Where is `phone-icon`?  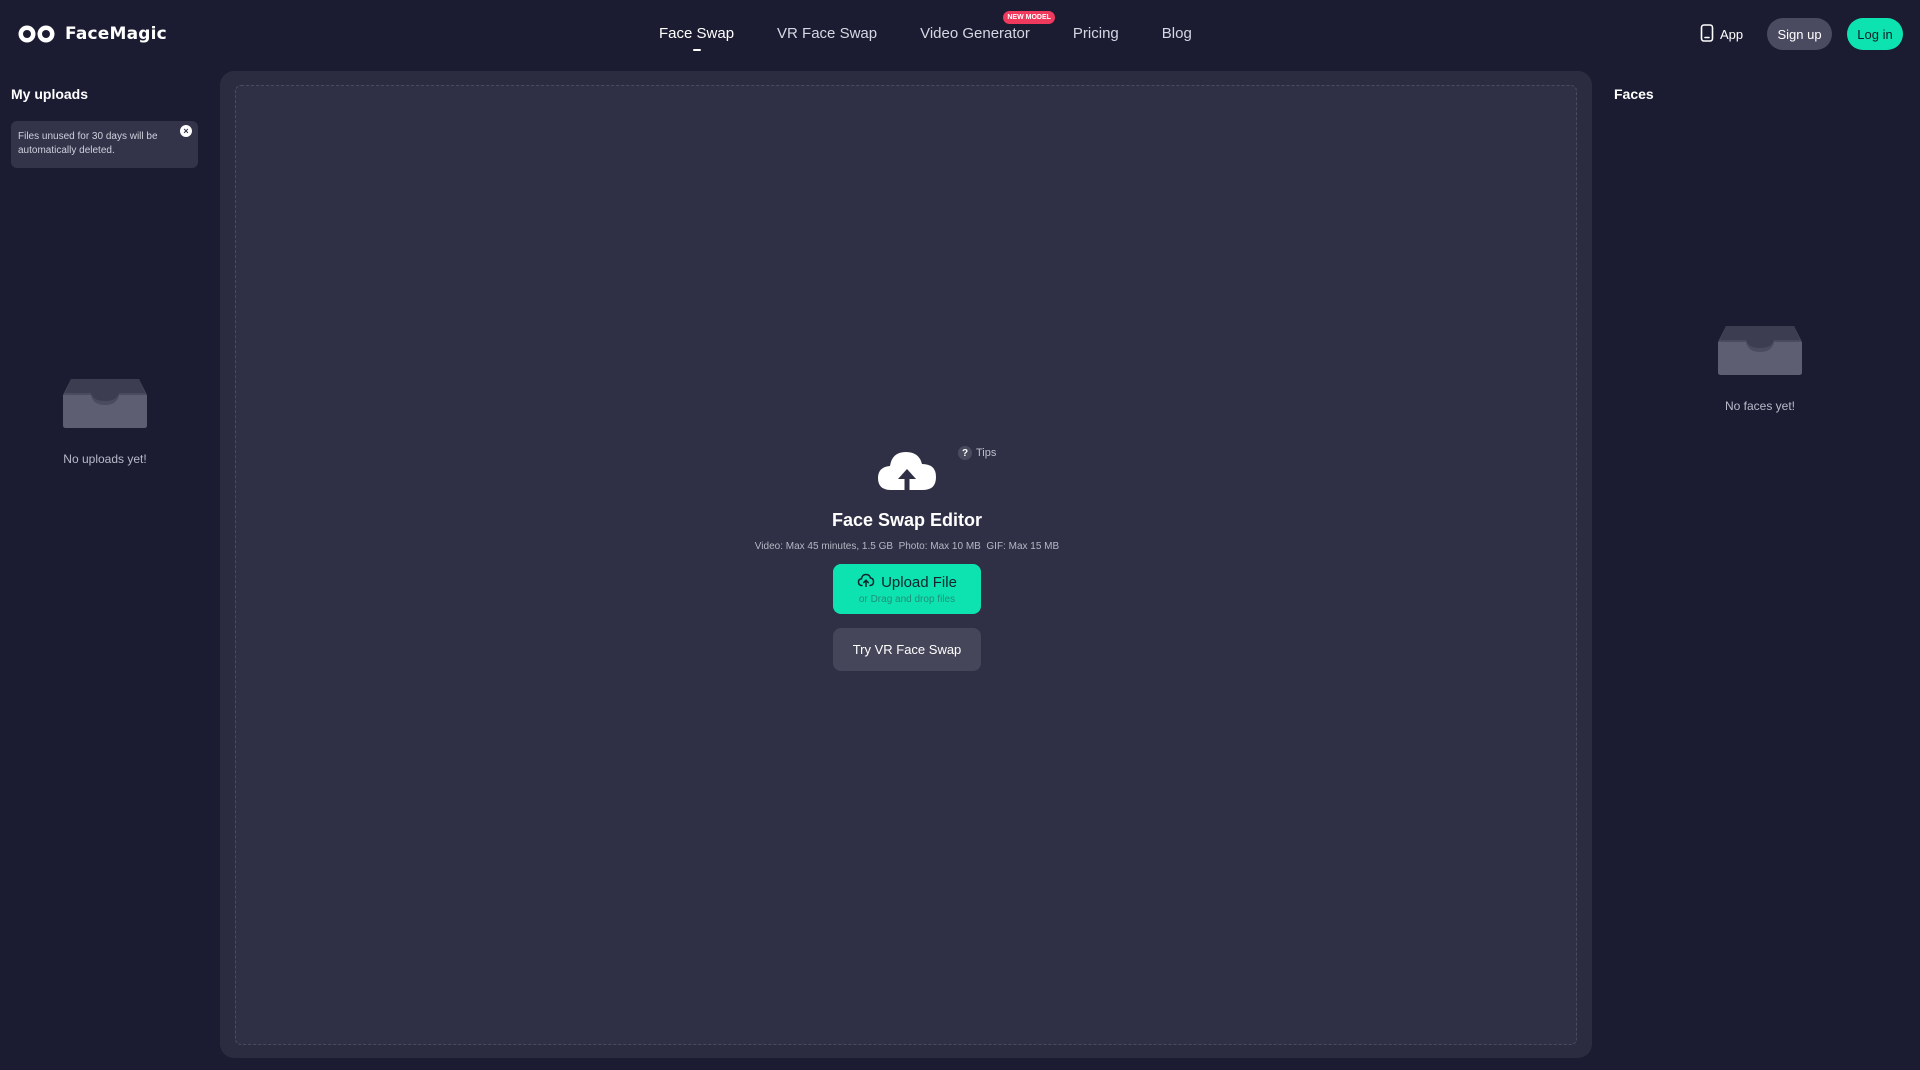
phone-icon is located at coordinates (1707, 34).